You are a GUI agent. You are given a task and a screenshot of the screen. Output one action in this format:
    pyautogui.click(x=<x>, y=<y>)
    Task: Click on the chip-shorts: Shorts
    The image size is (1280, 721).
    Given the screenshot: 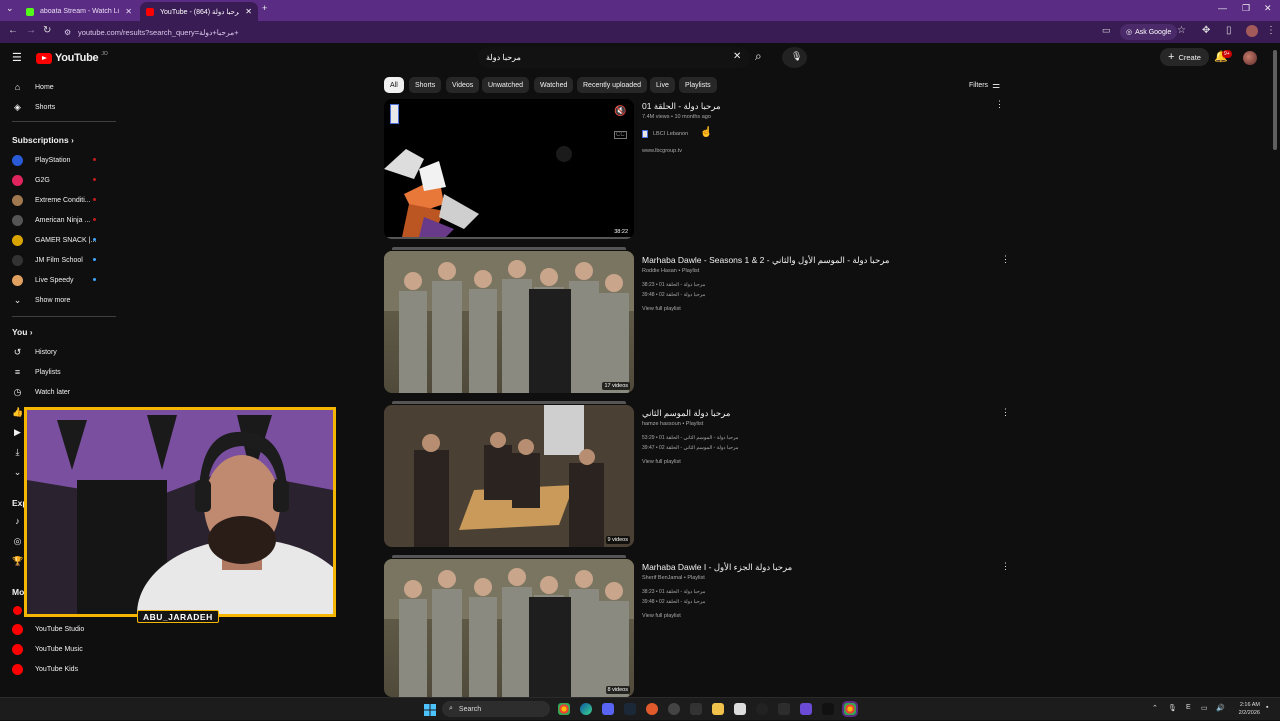 What is the action you would take?
    pyautogui.click(x=425, y=85)
    